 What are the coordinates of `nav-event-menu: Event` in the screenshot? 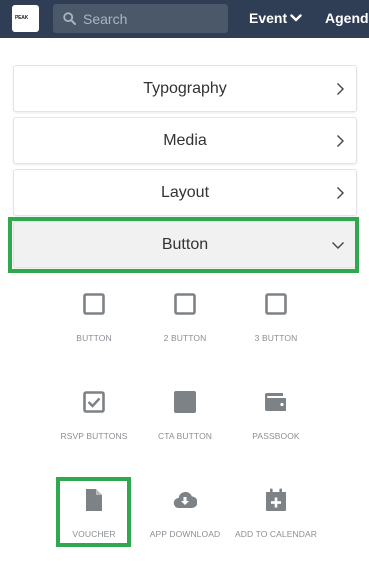 It's located at (275, 18).